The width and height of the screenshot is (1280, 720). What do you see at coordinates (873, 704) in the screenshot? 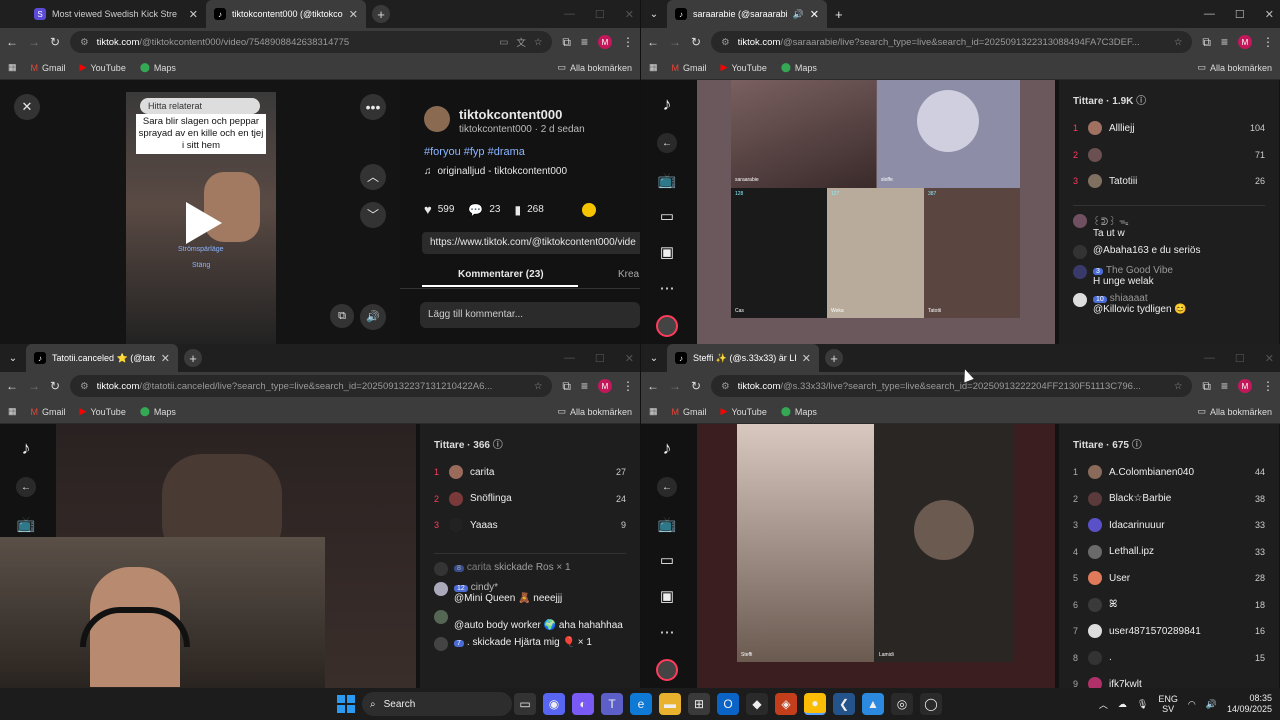
I see `photos-icon: ▲` at bounding box center [873, 704].